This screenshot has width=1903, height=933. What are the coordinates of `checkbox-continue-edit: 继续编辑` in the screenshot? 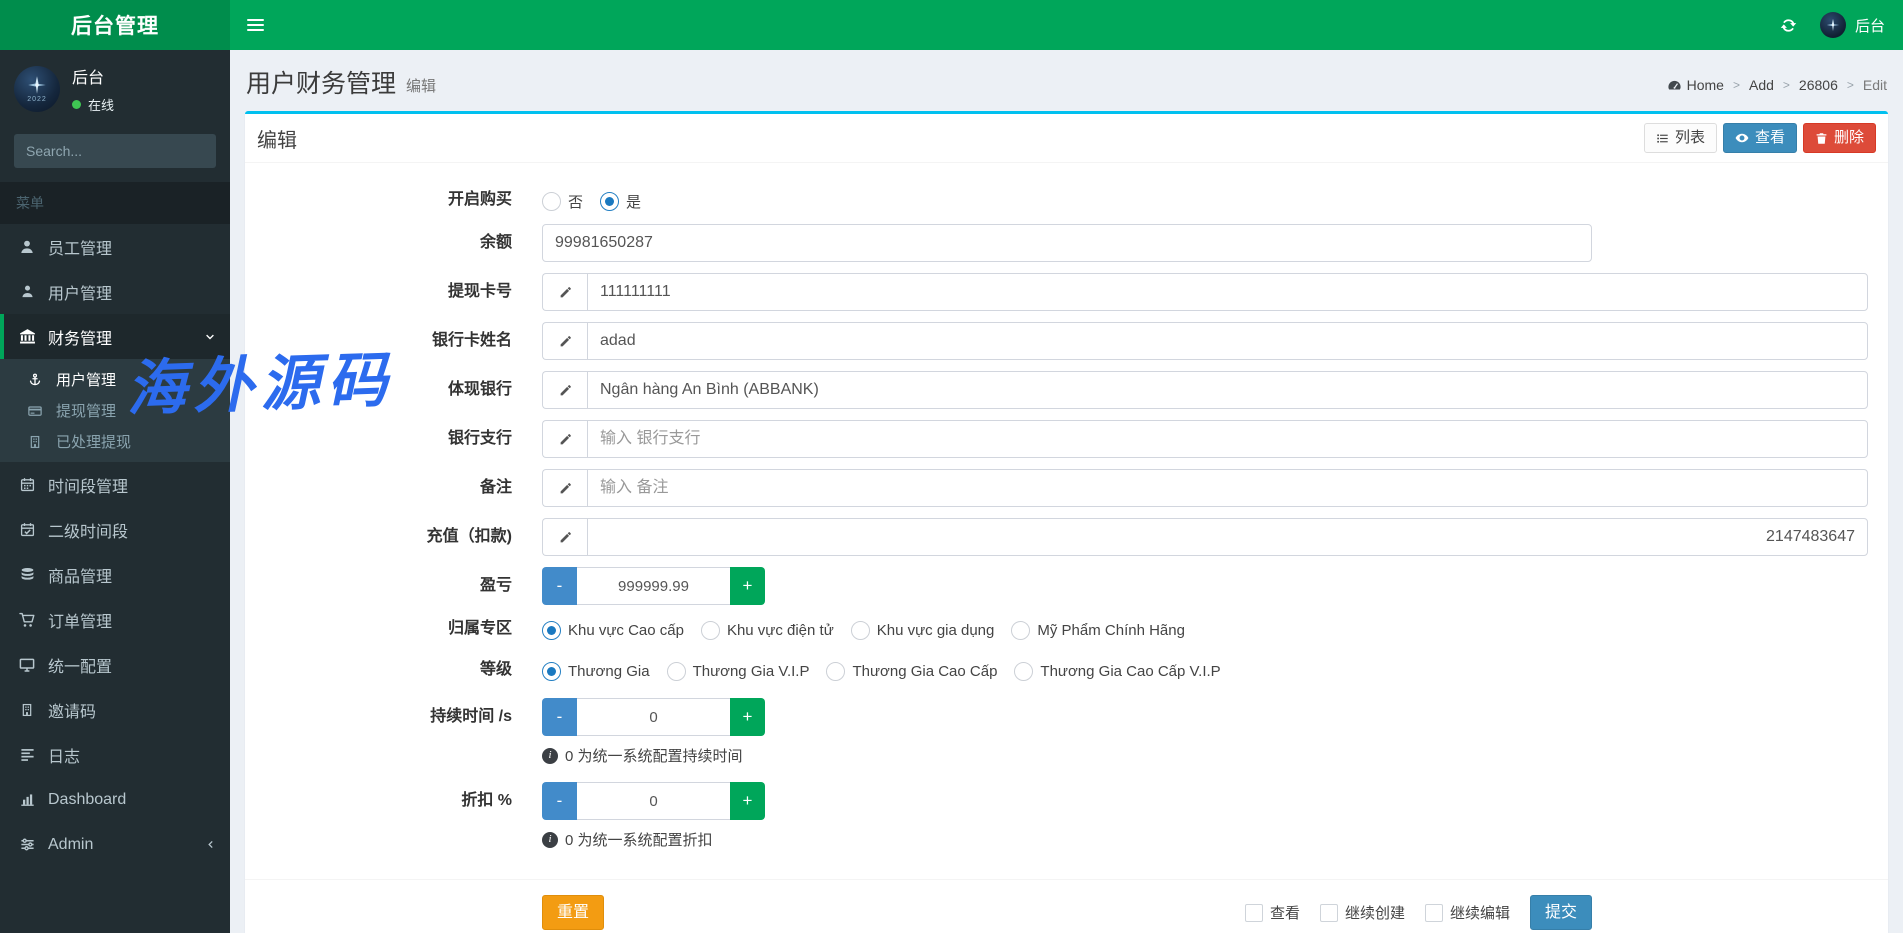 It's located at (1467, 912).